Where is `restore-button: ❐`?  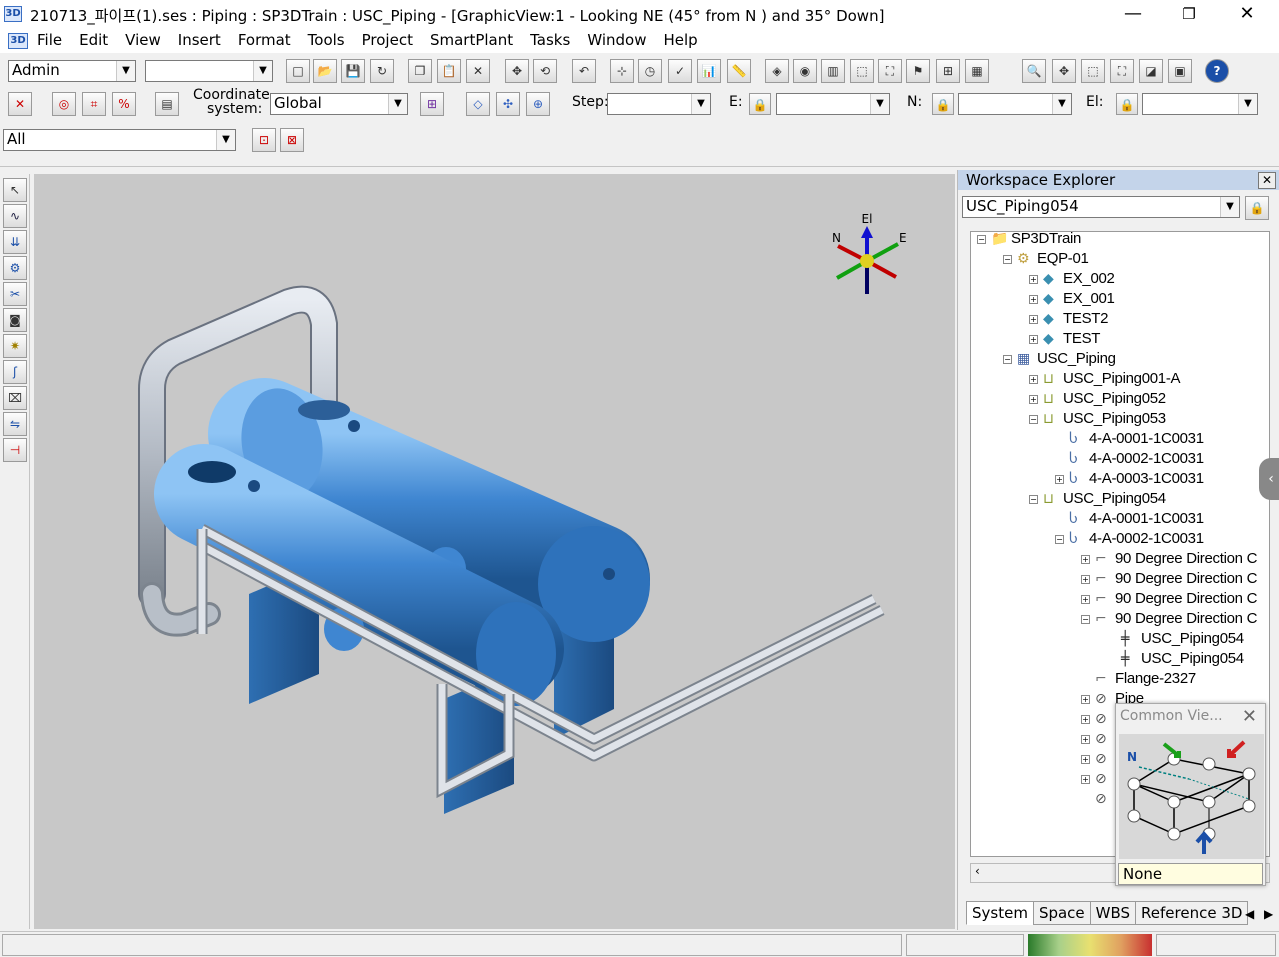 restore-button: ❐ is located at coordinates (1189, 14).